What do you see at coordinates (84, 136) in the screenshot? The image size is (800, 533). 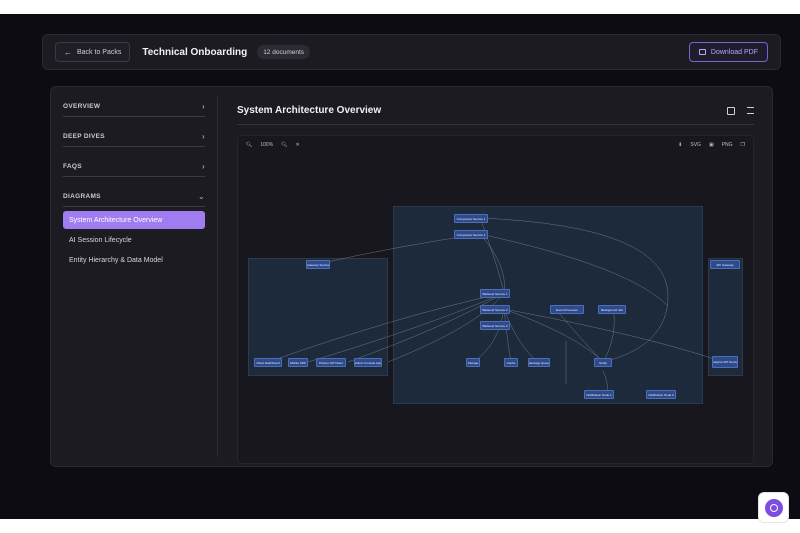 I see `section-label: DEEP DIVES` at bounding box center [84, 136].